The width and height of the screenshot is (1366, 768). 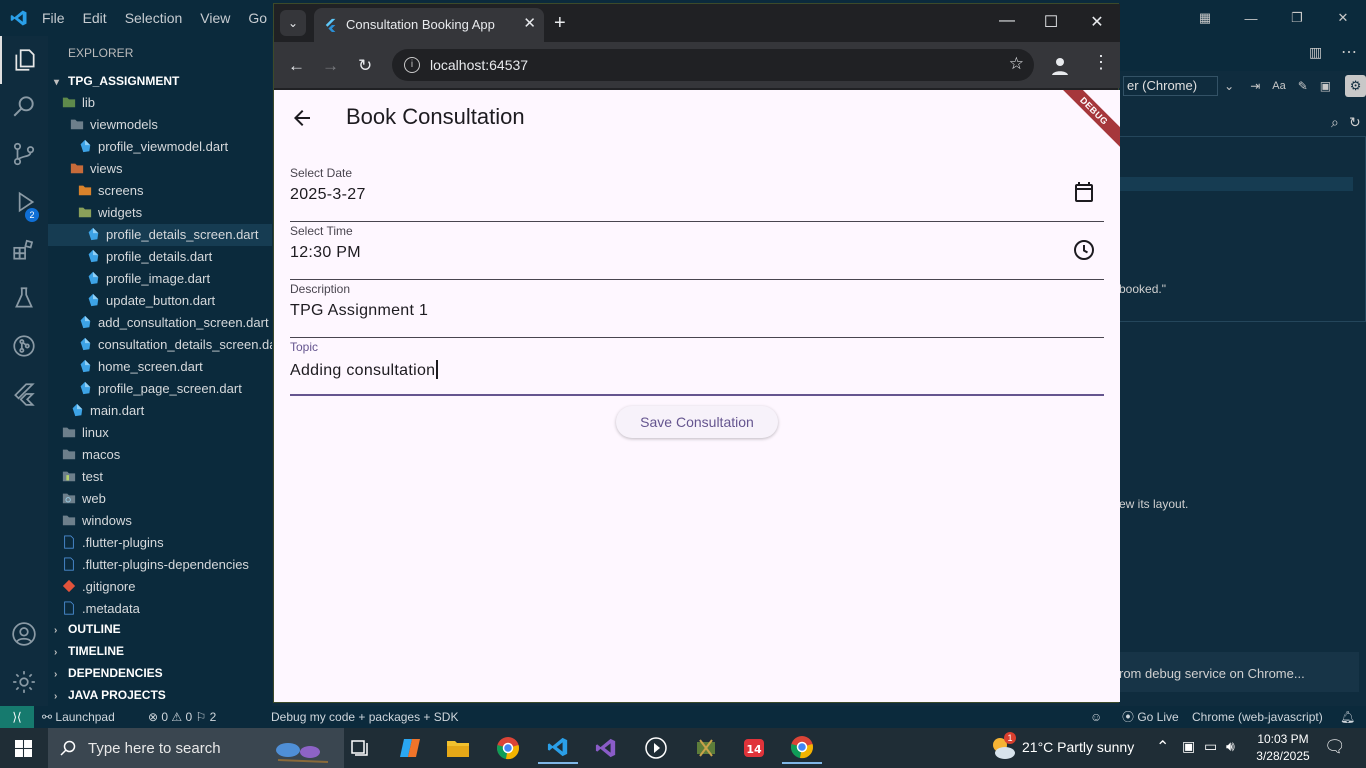 What do you see at coordinates (24, 106) in the screenshot?
I see `search-icon` at bounding box center [24, 106].